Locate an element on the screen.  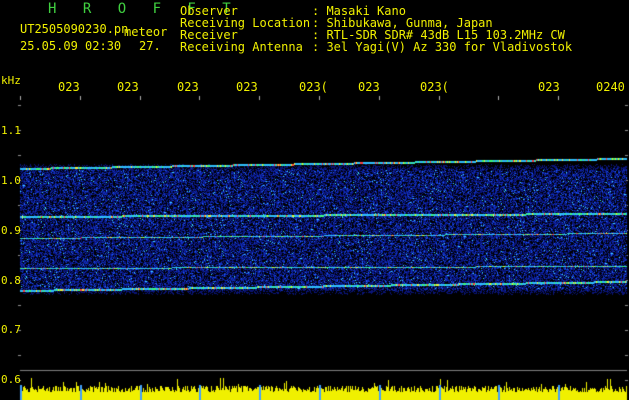
freq-label: 0.7 is located at coordinates (11, 329).